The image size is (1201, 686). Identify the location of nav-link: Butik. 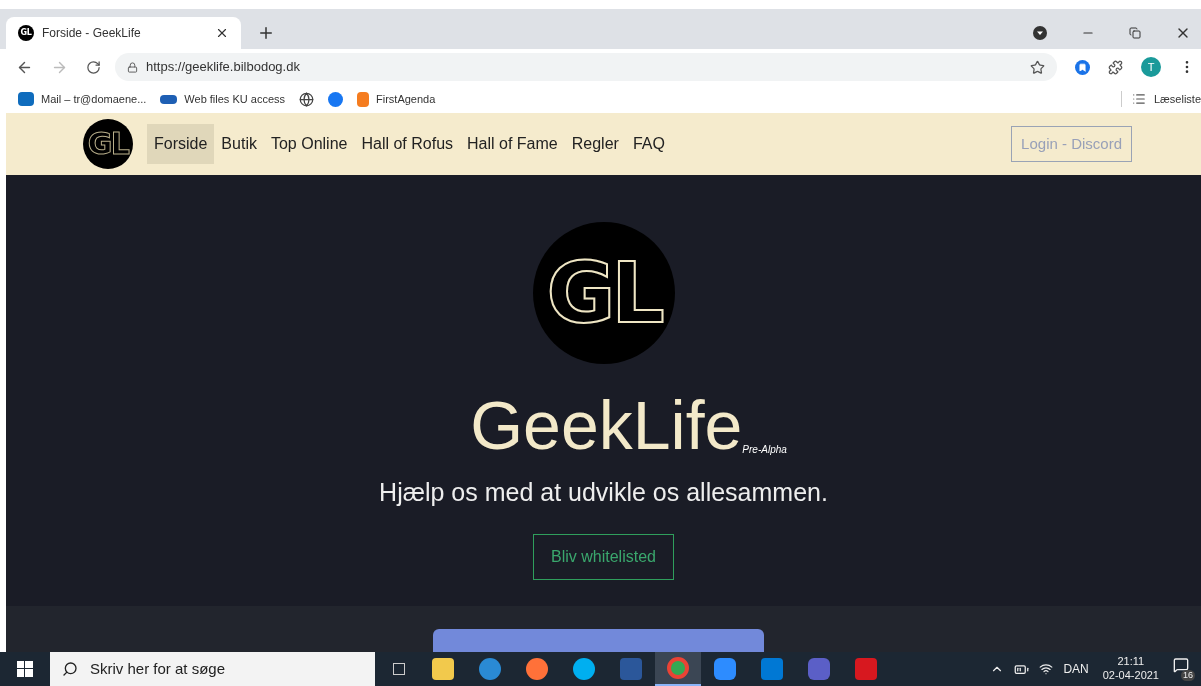
(239, 144).